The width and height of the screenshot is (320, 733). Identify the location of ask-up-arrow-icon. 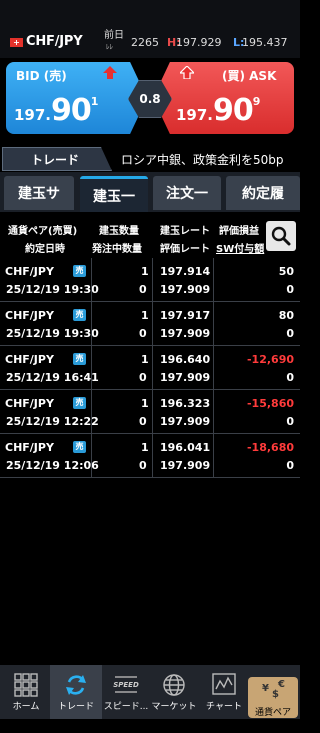
(187, 72).